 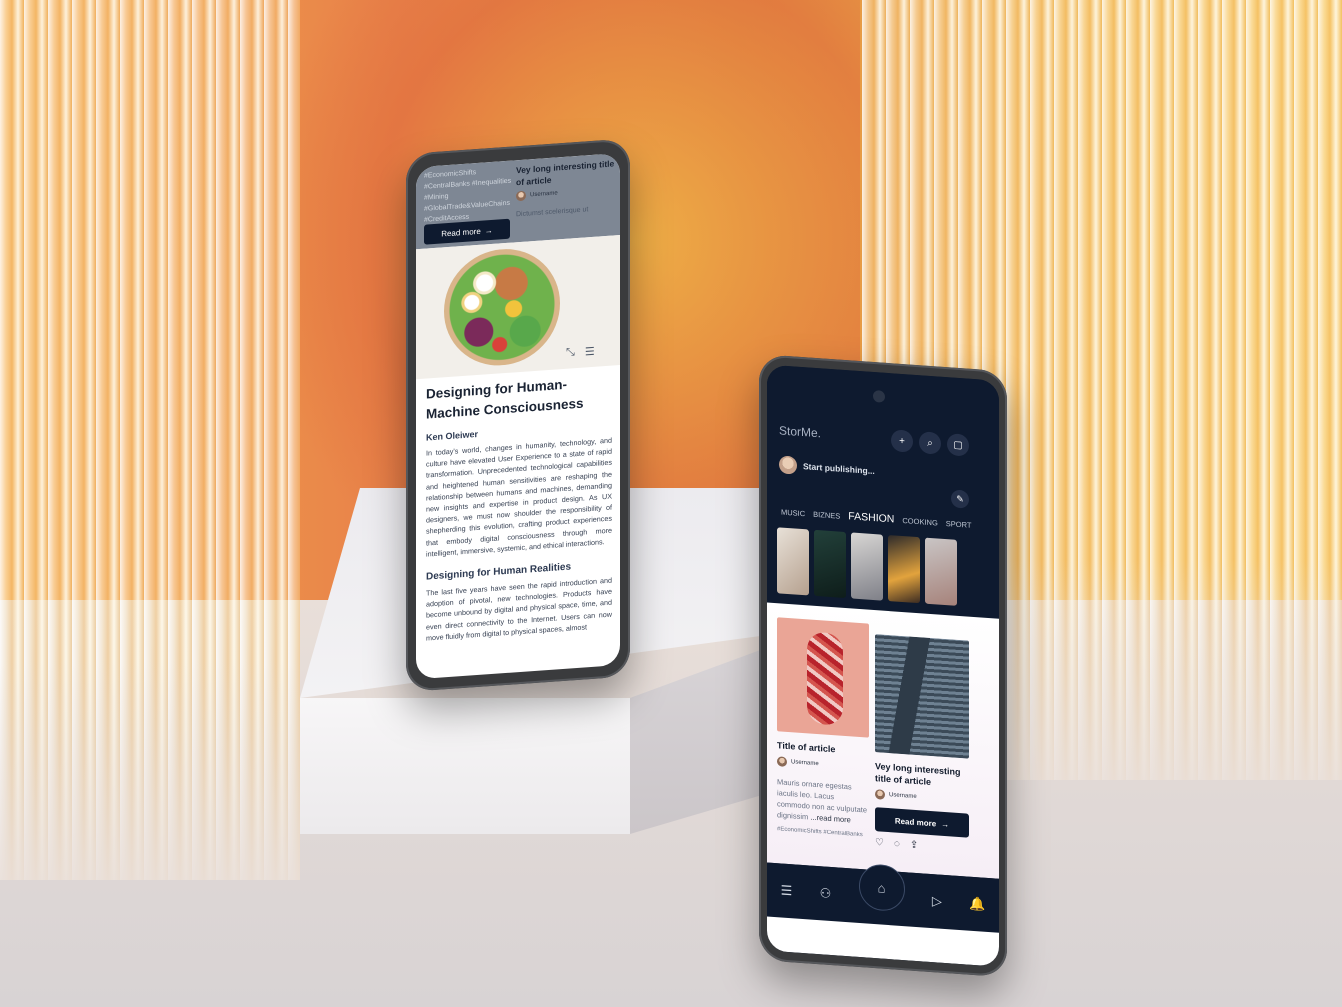 What do you see at coordinates (977, 904) in the screenshot?
I see `bell-icon: 🔔` at bounding box center [977, 904].